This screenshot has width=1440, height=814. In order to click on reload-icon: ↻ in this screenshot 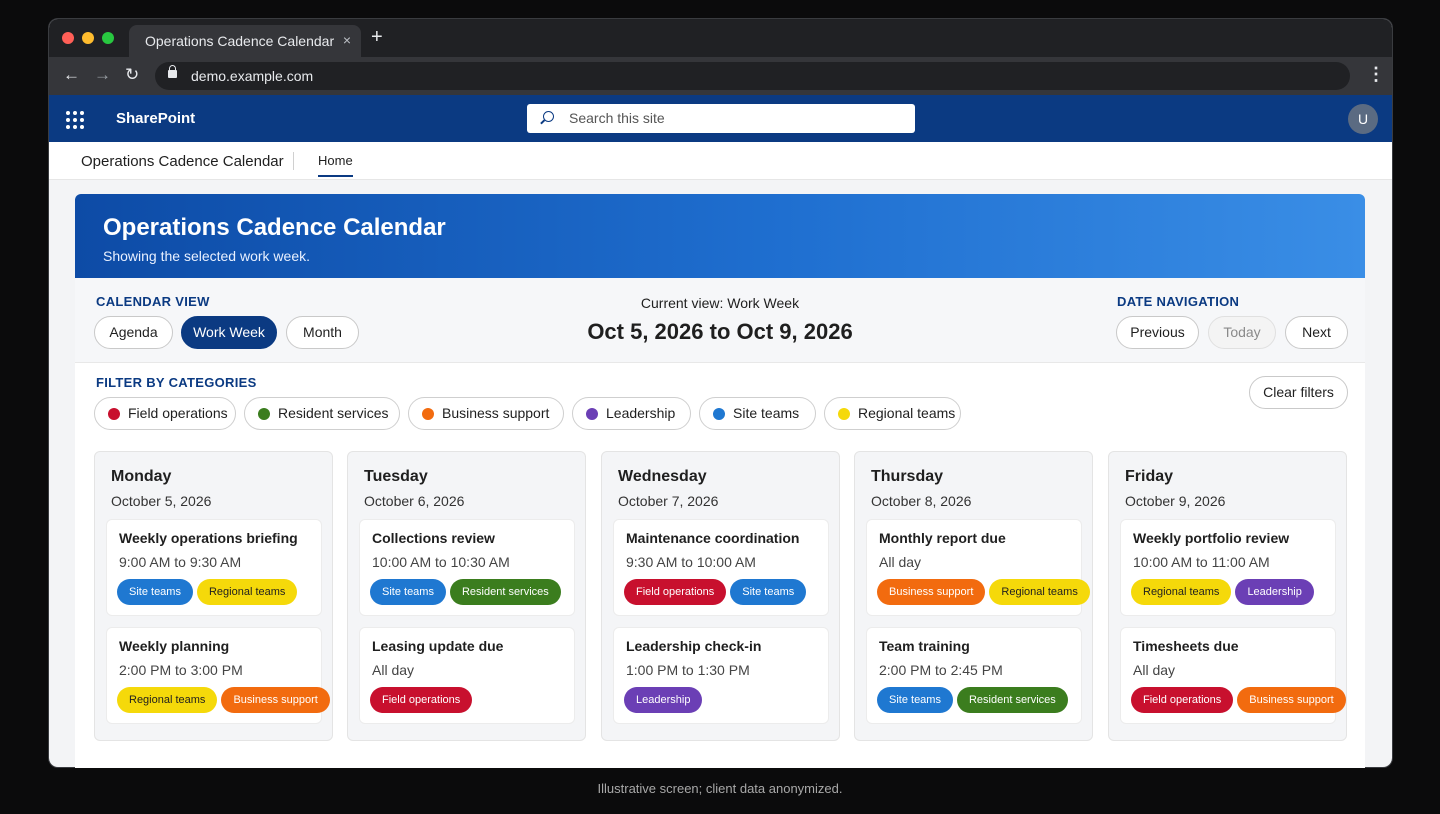, I will do `click(132, 75)`.